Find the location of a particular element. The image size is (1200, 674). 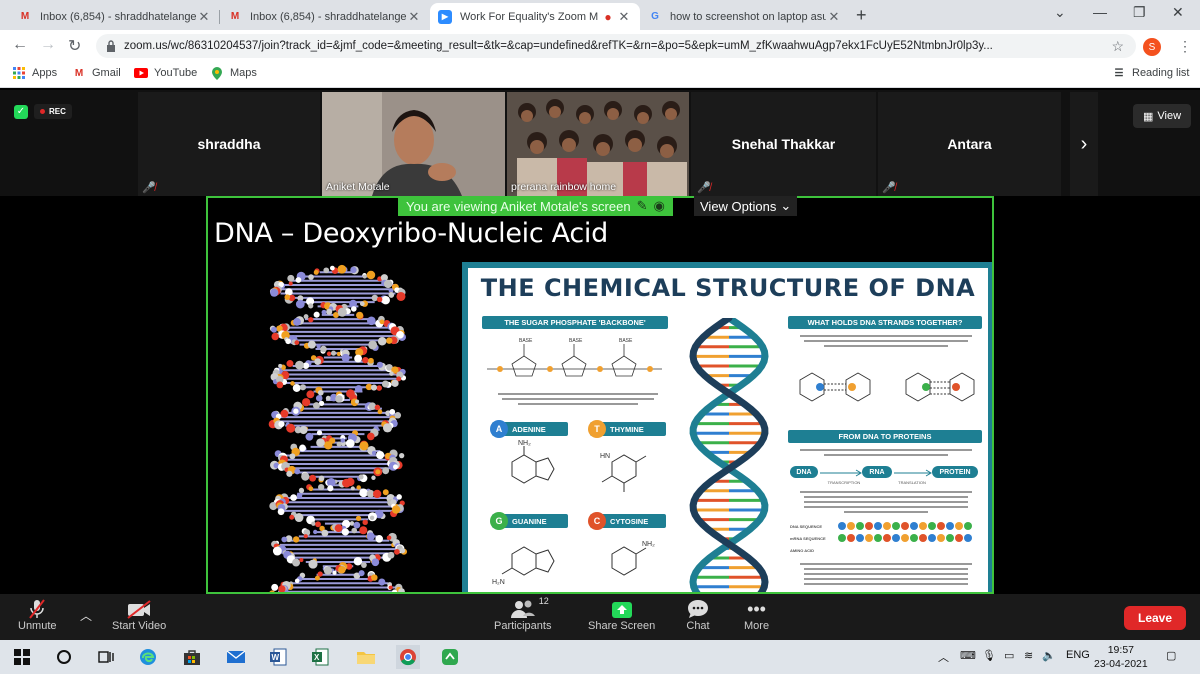

search-circle-icon is located at coordinates (64, 657).